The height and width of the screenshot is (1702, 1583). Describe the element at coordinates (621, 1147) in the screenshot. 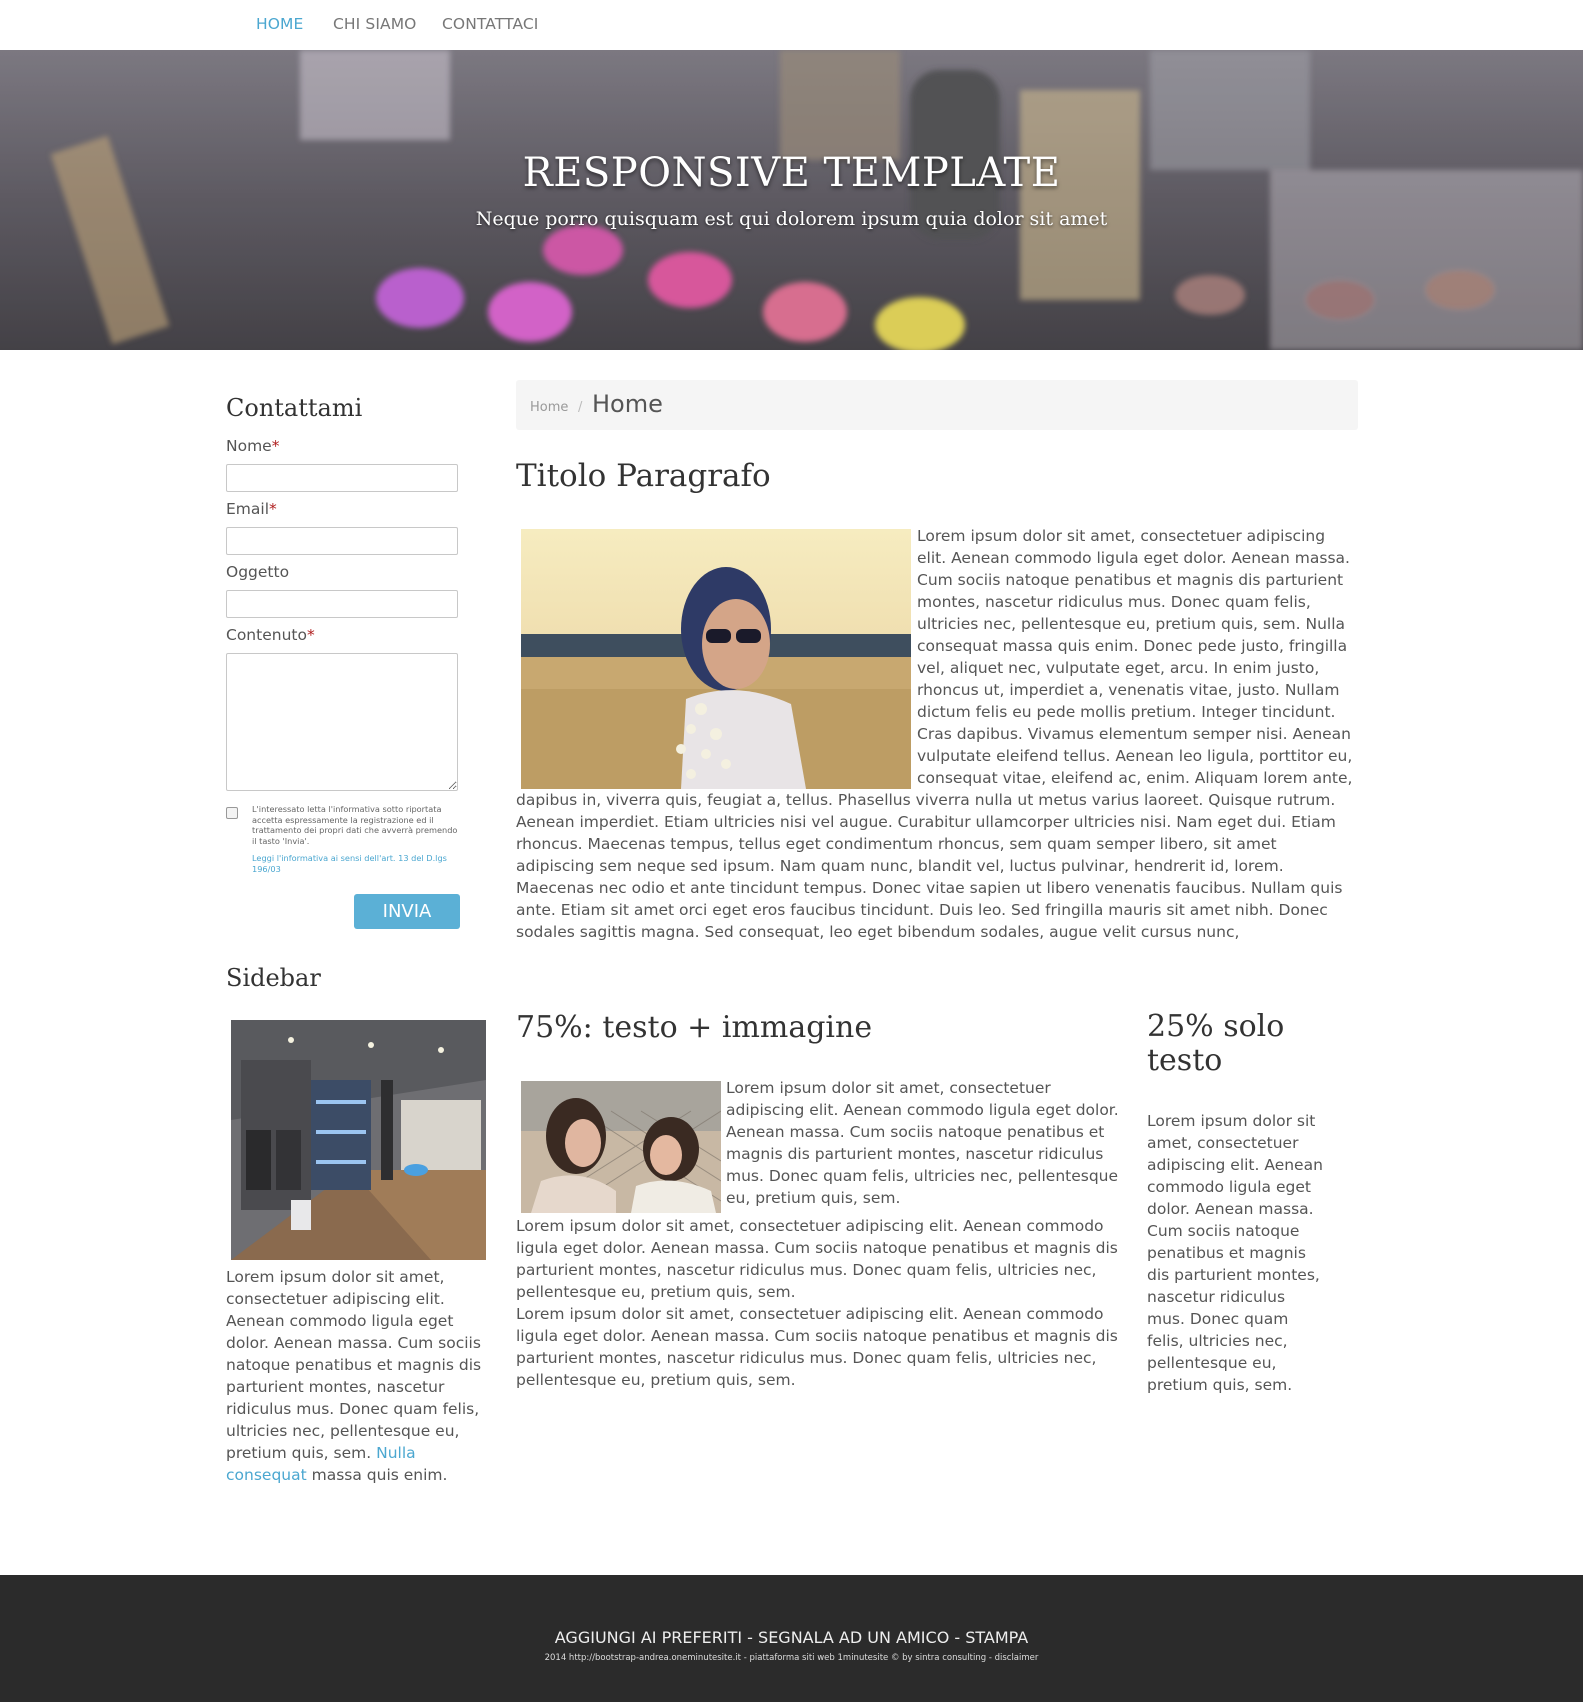

I see `two-girls-image` at that location.